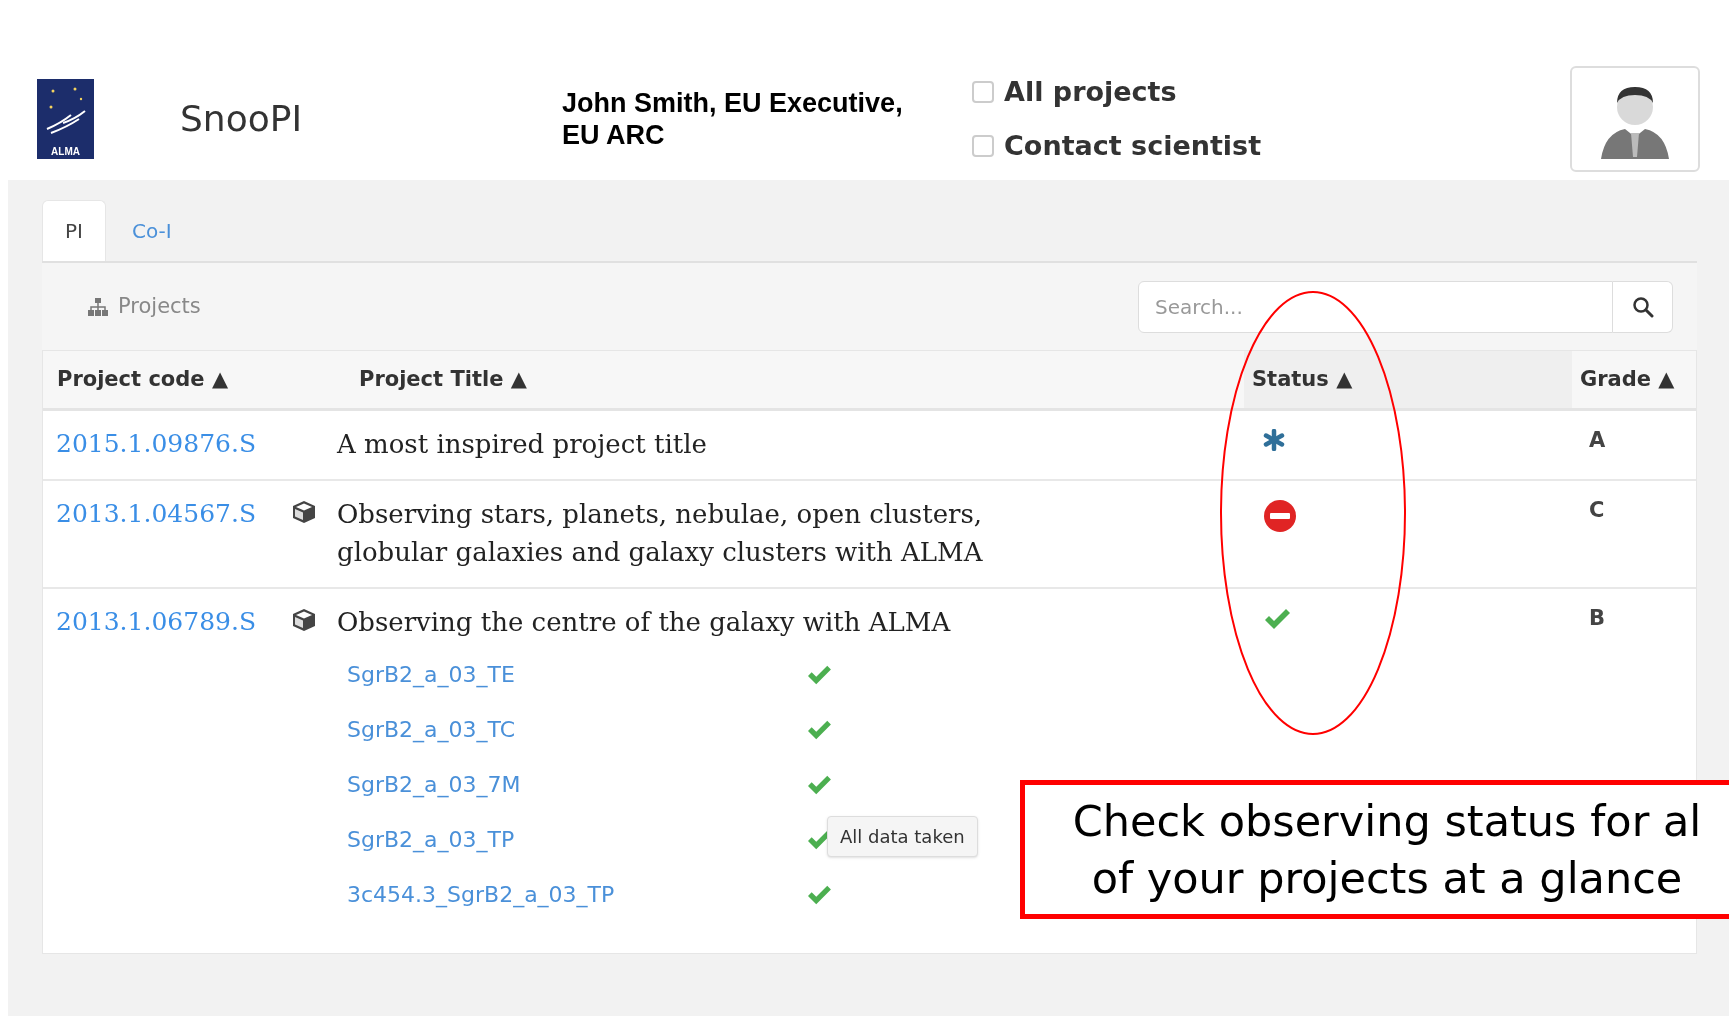  I want to click on project-code-link: 2013.1.04567.S, so click(167, 514).